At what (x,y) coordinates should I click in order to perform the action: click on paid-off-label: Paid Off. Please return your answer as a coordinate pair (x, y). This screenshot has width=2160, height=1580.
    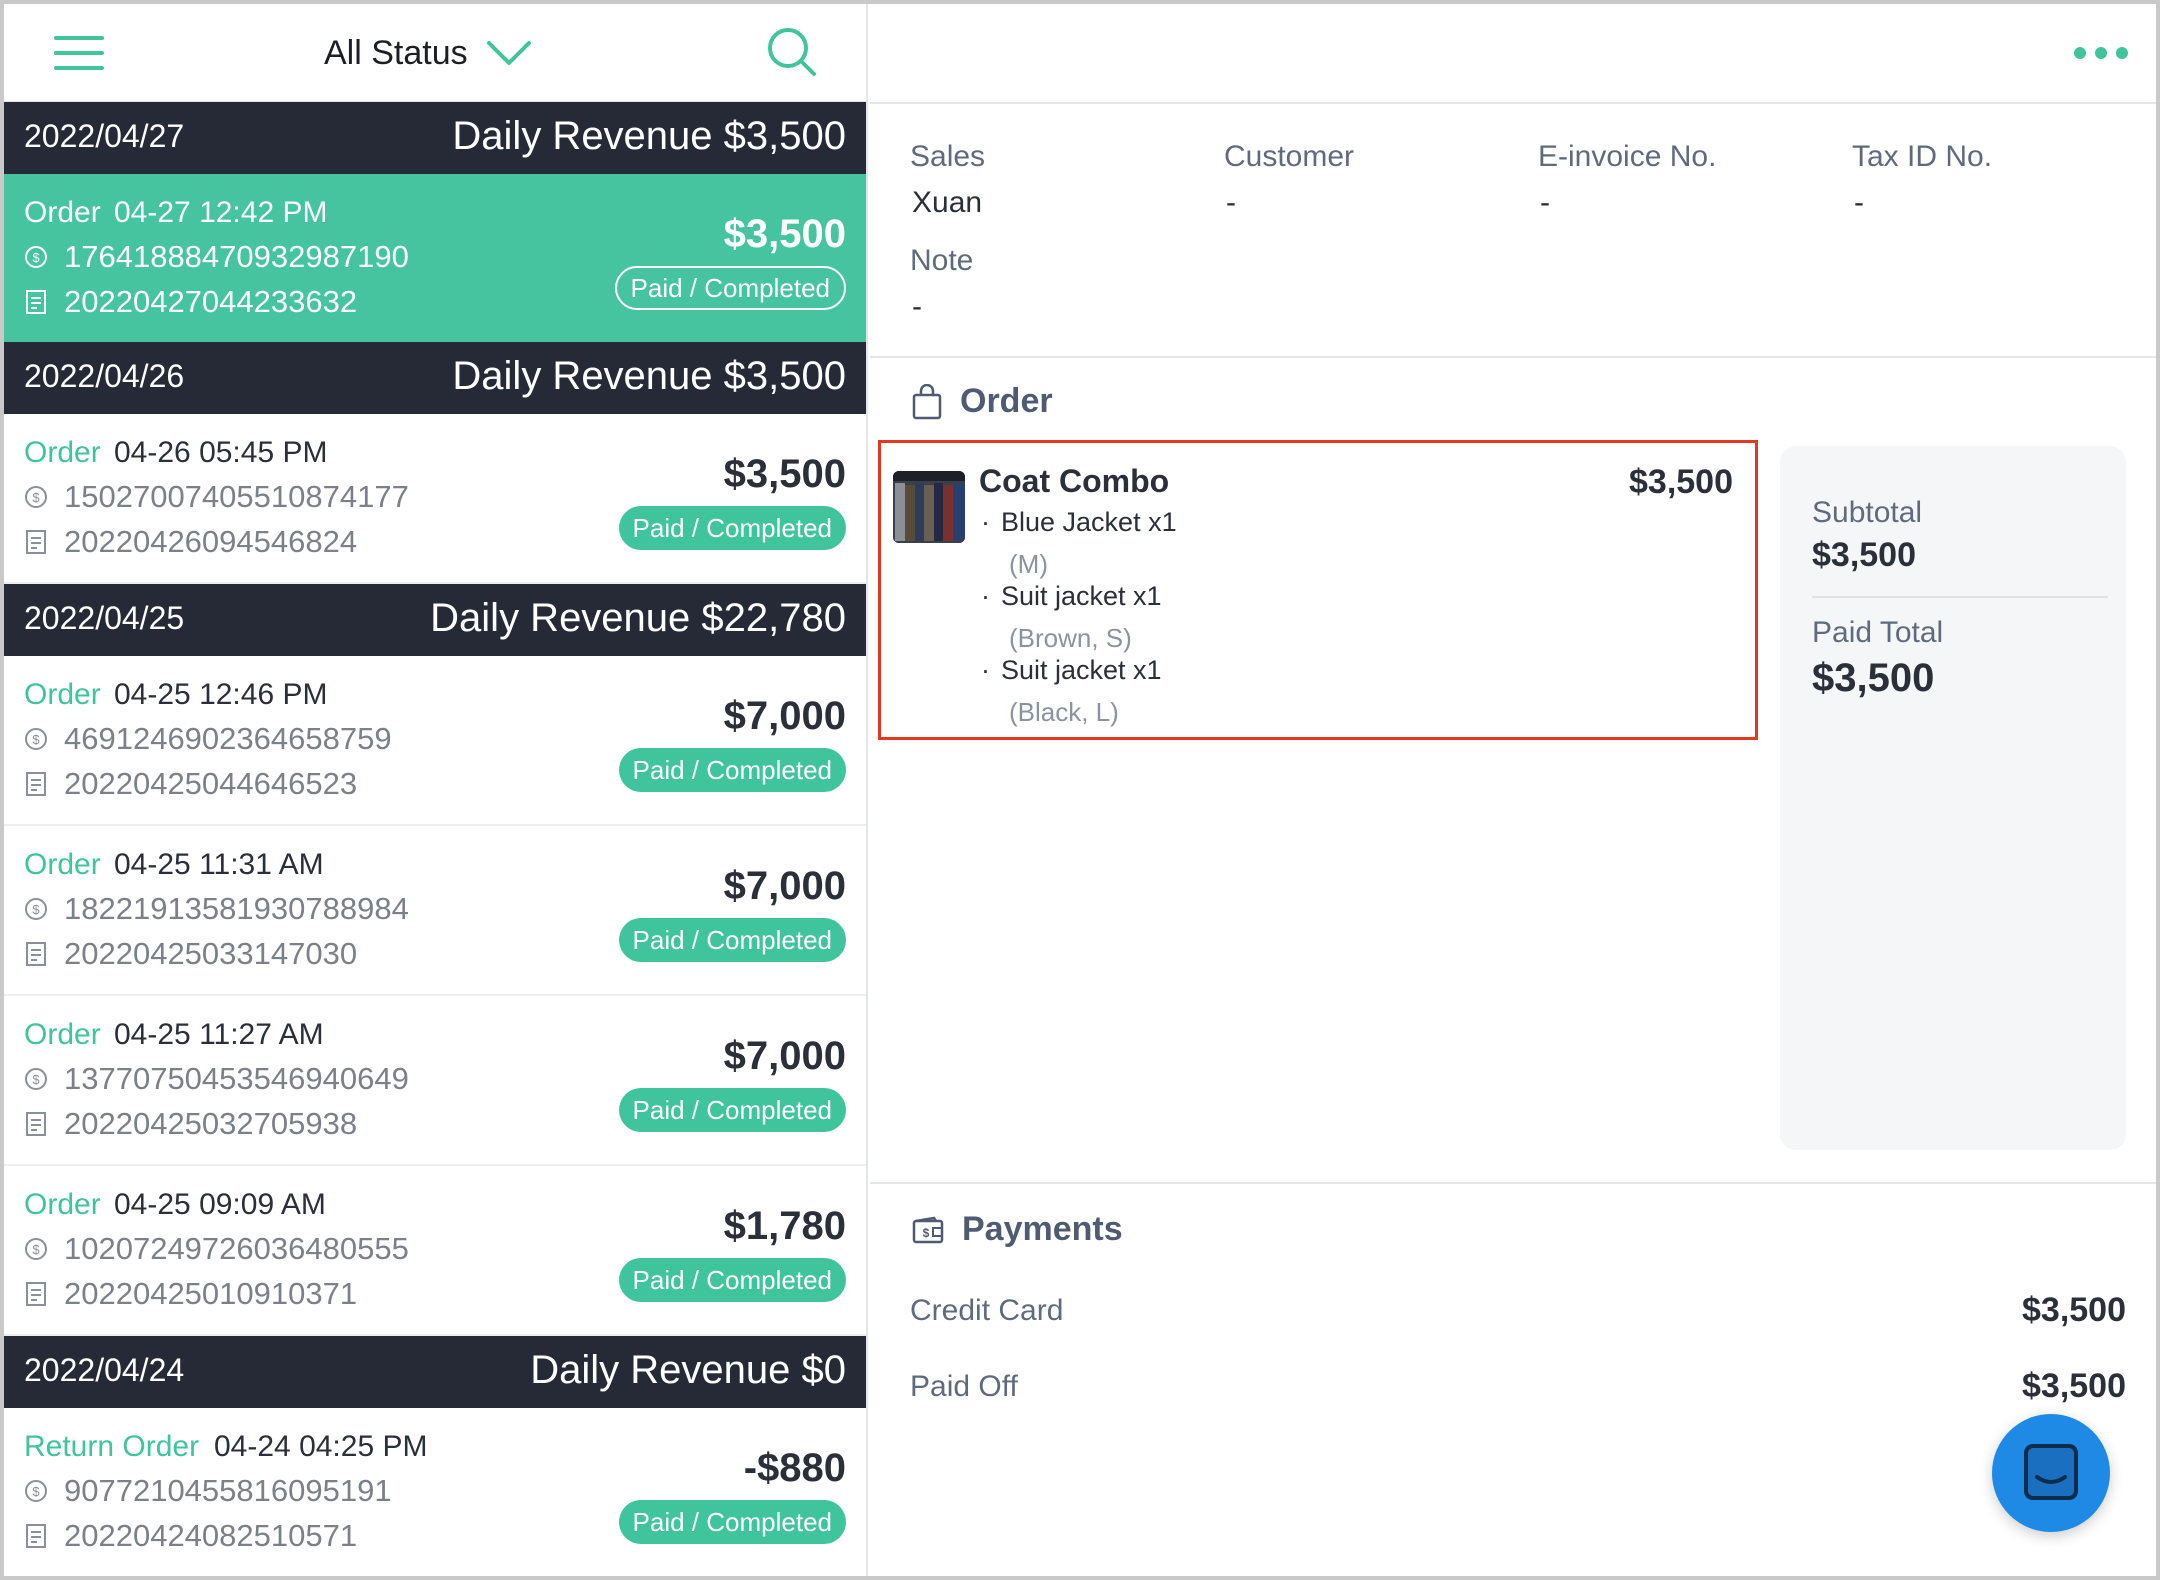
    Looking at the image, I should click on (964, 1386).